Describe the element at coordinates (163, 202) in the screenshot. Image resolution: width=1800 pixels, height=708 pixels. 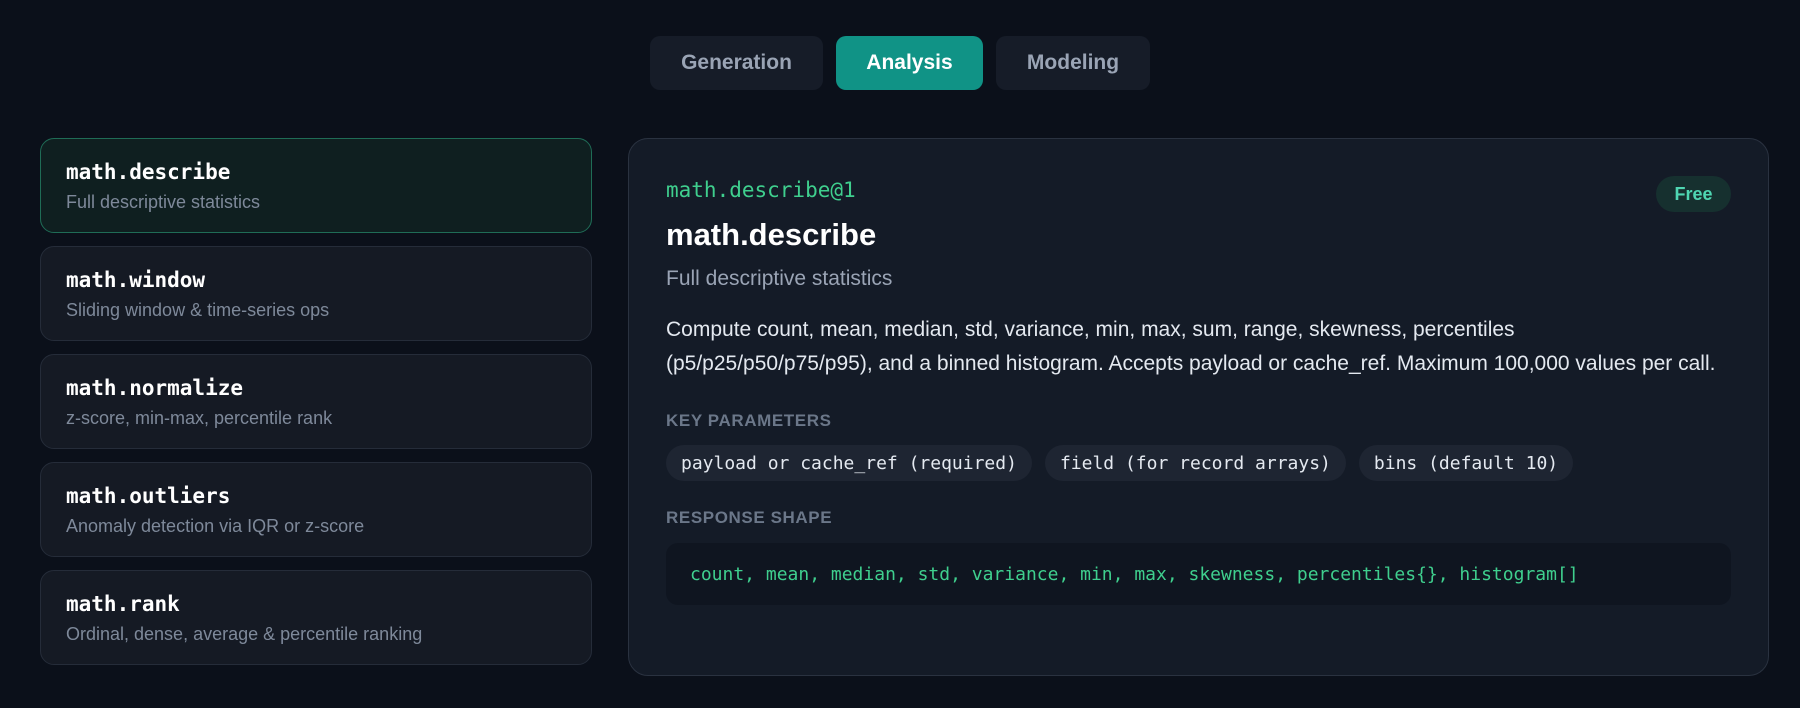
I see `tool-description: Full descriptive statistics` at that location.